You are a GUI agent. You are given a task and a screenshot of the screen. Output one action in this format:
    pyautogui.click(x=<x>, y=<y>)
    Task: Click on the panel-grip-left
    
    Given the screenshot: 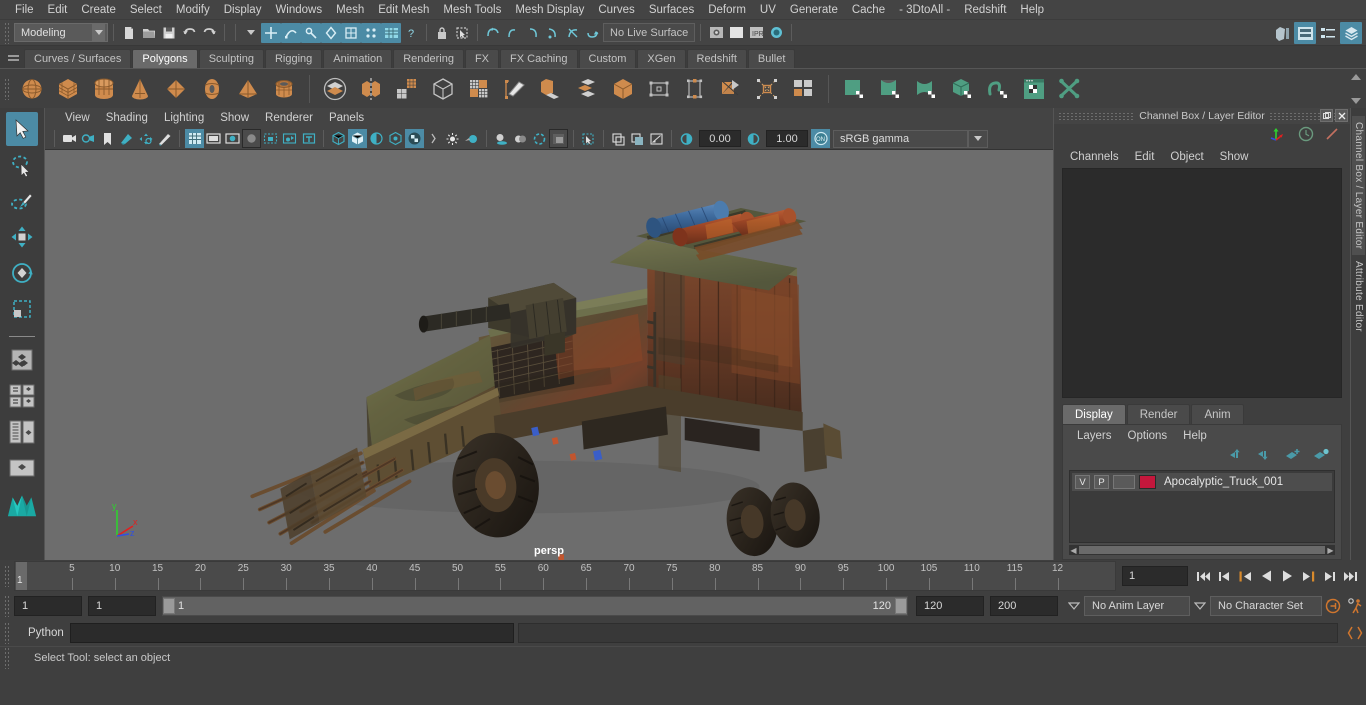 What is the action you would take?
    pyautogui.click(x=1097, y=116)
    